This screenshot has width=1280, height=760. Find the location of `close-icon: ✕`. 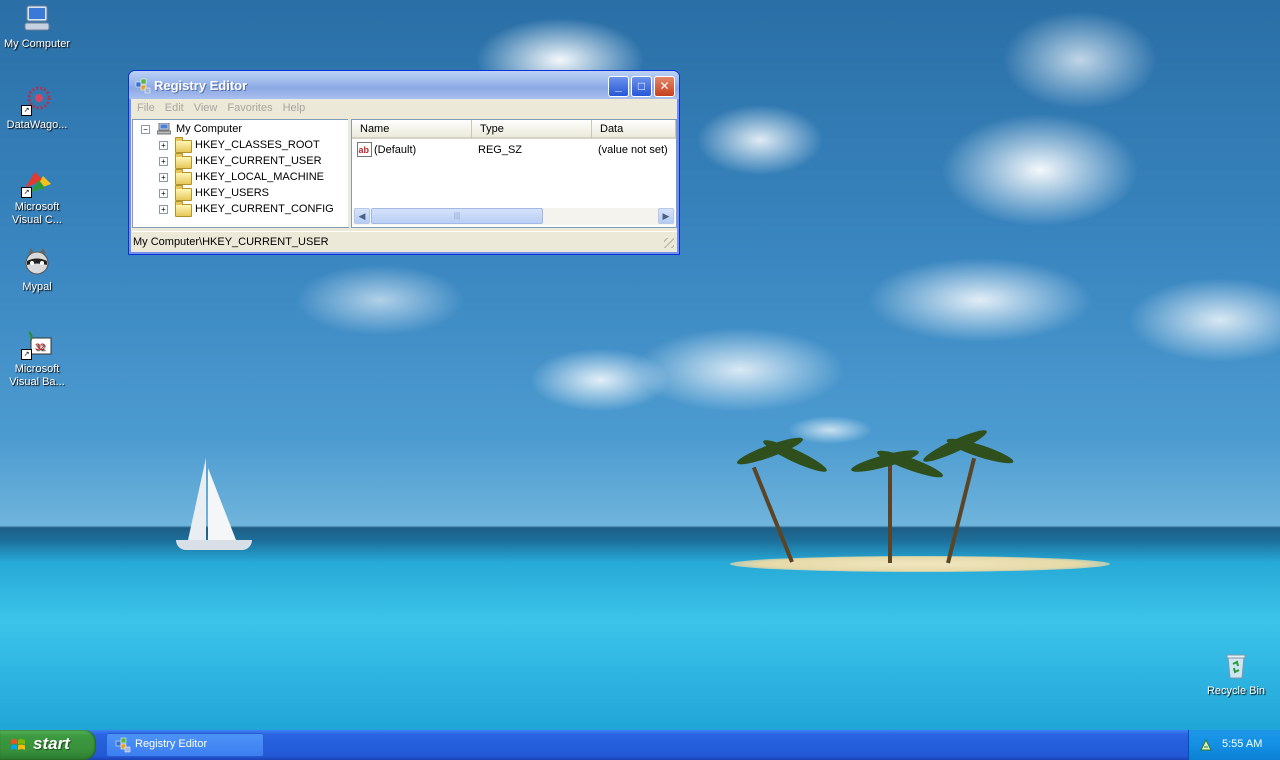

close-icon: ✕ is located at coordinates (664, 86).